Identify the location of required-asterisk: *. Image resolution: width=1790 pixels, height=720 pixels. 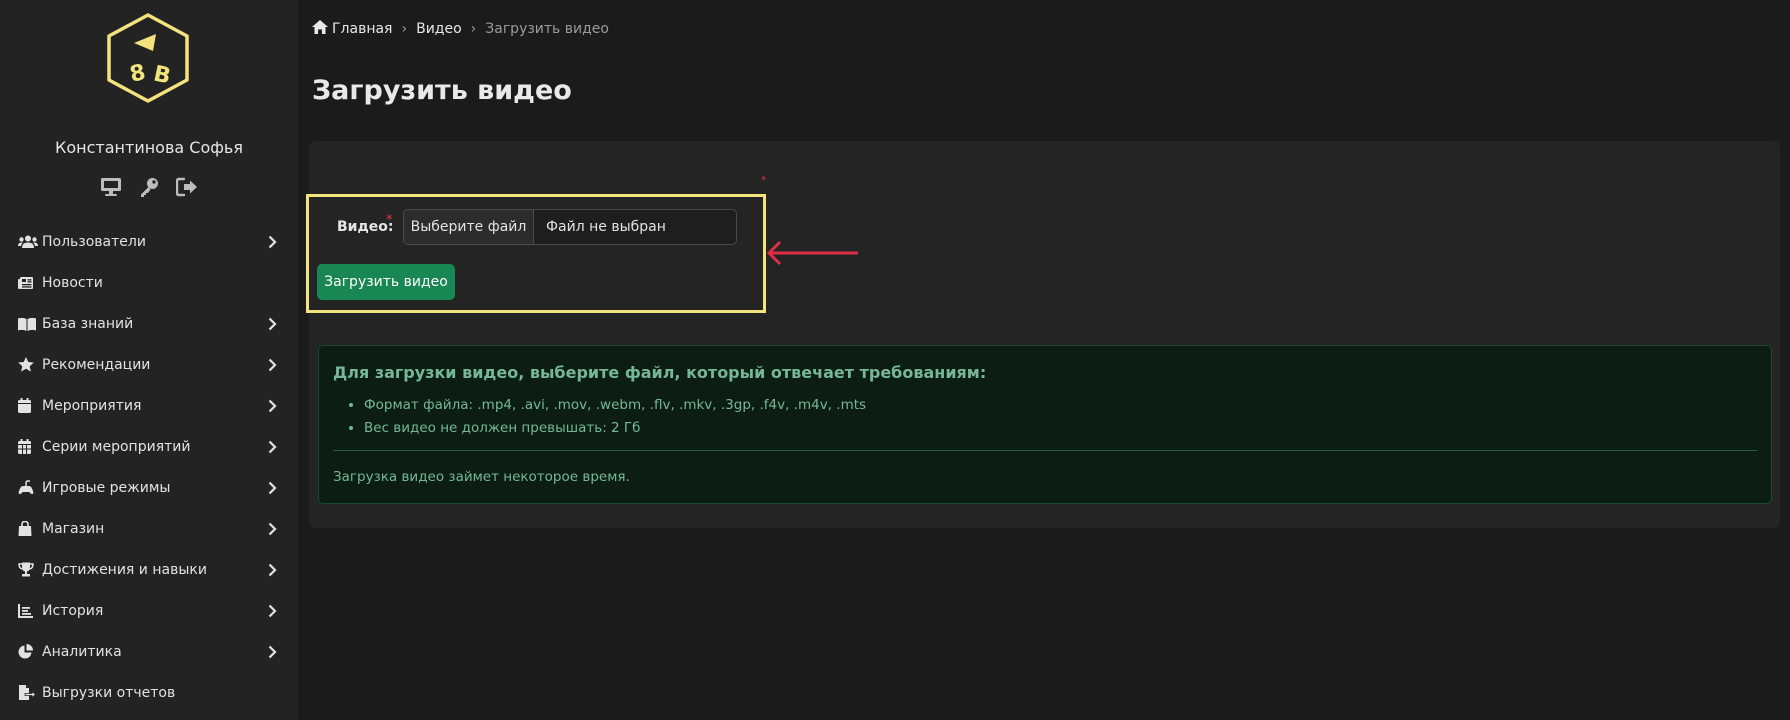
(389, 220).